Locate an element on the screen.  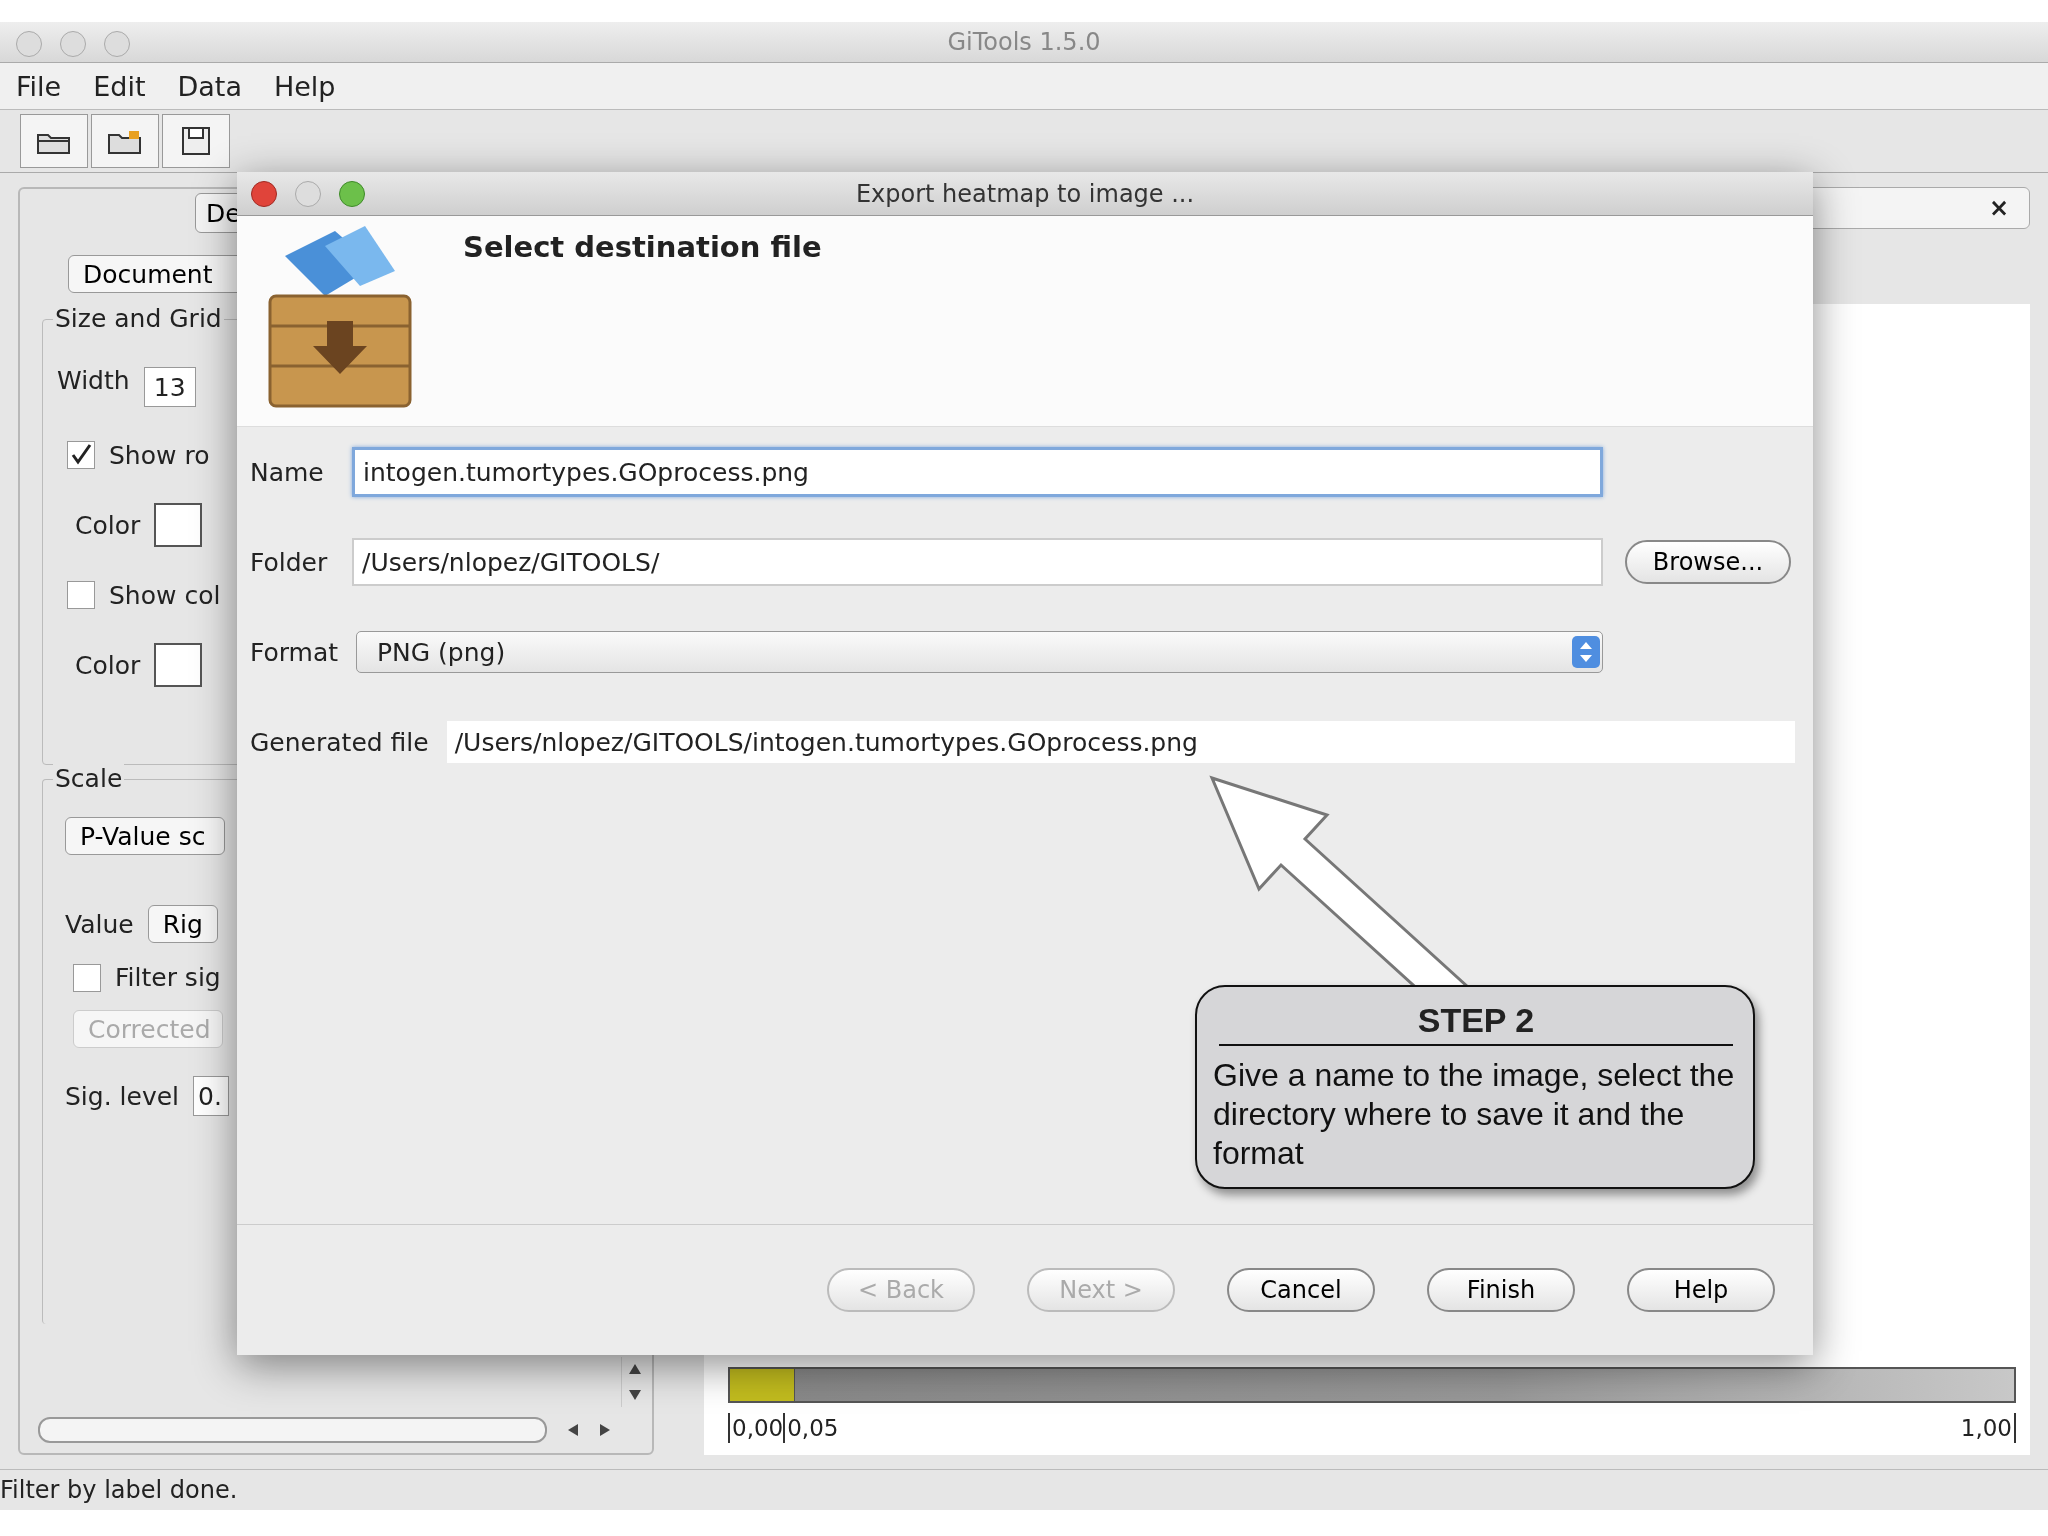
scroll-down-icon is located at coordinates (635, 1395).